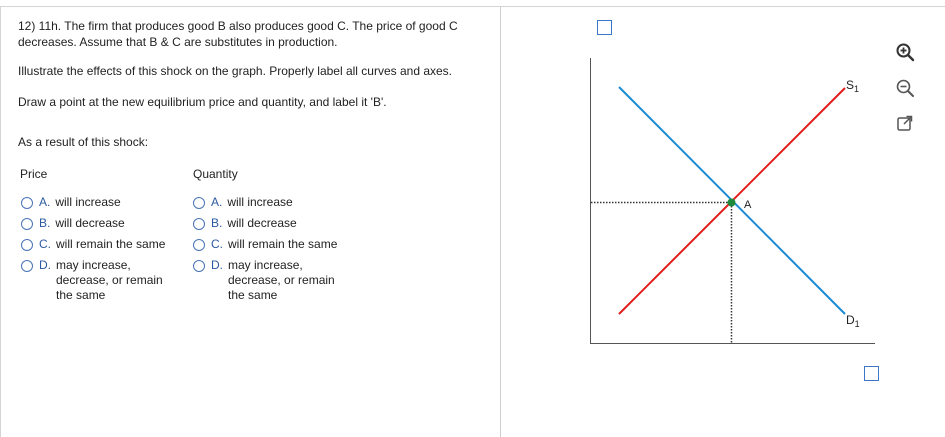  Describe the element at coordinates (748, 205) in the screenshot. I see `point-a-label: A` at that location.